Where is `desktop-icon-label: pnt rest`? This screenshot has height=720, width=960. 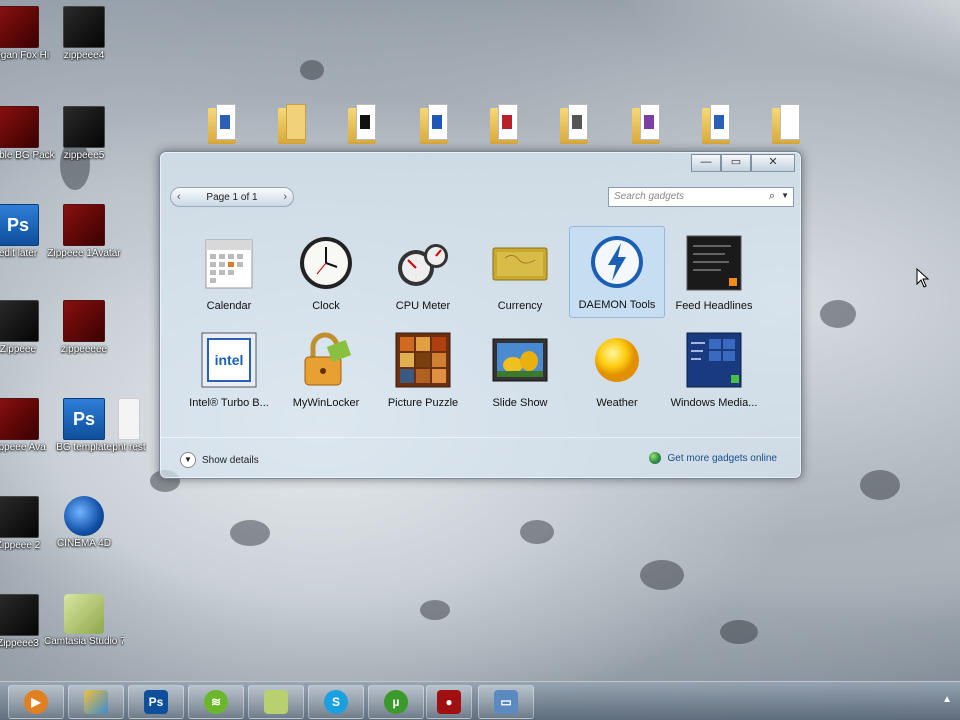
desktop-icon-label: pnt rest is located at coordinates (129, 447).